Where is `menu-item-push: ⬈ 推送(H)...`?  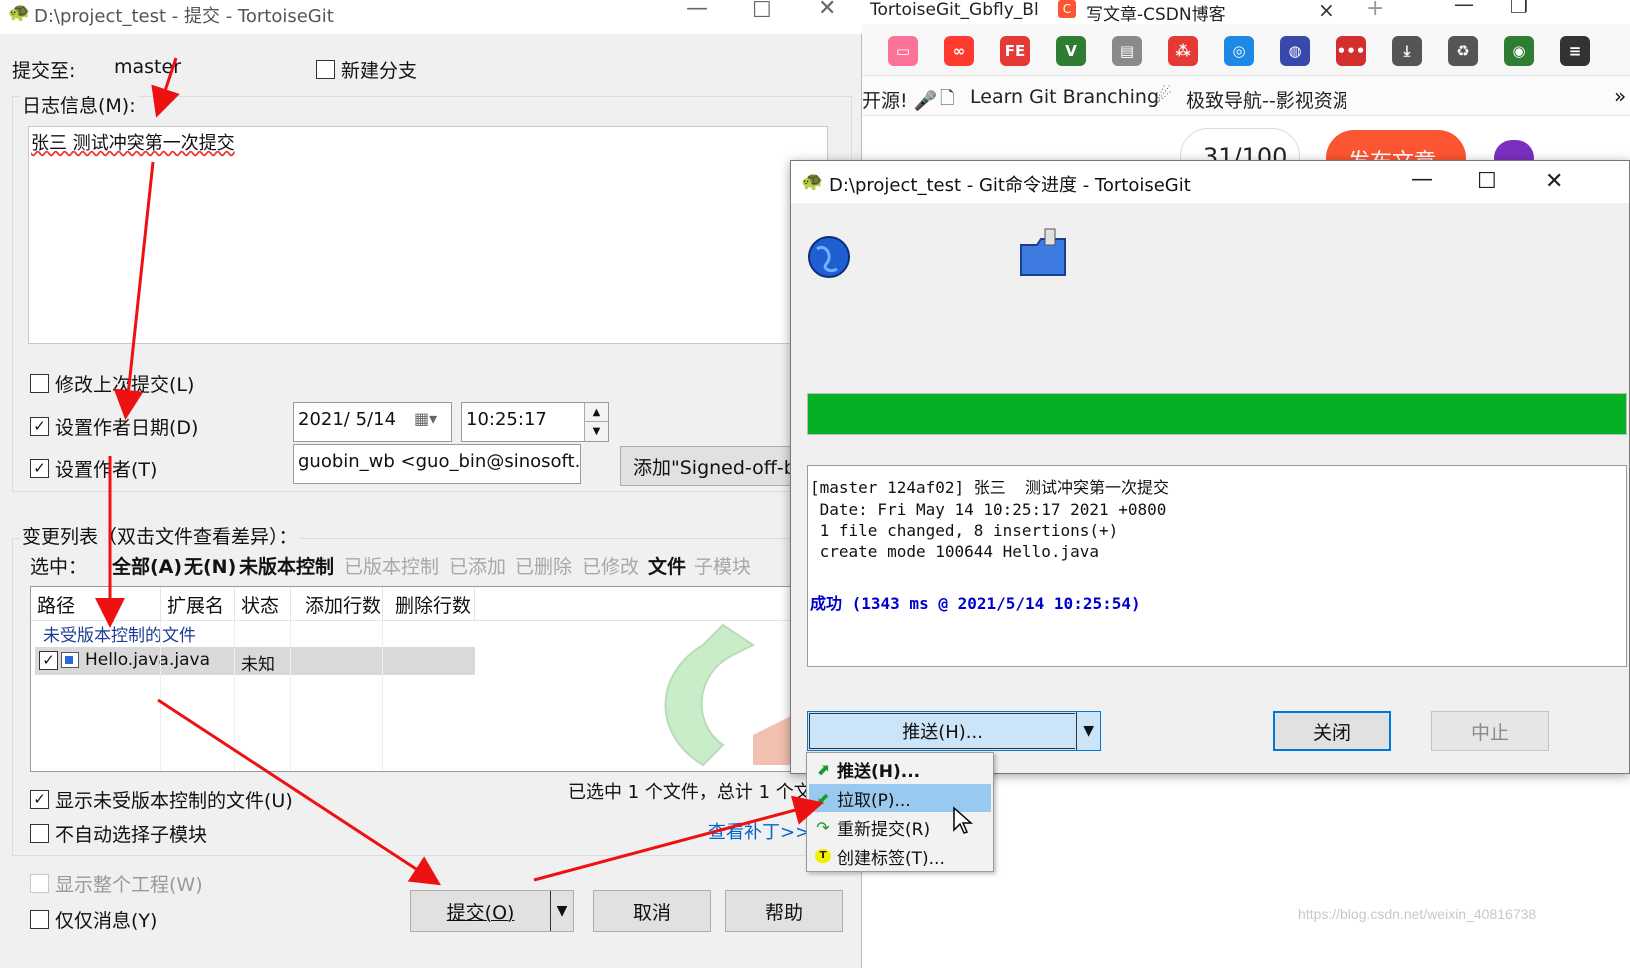
menu-item-push: ⬈ 推送(H)... is located at coordinates (900, 769).